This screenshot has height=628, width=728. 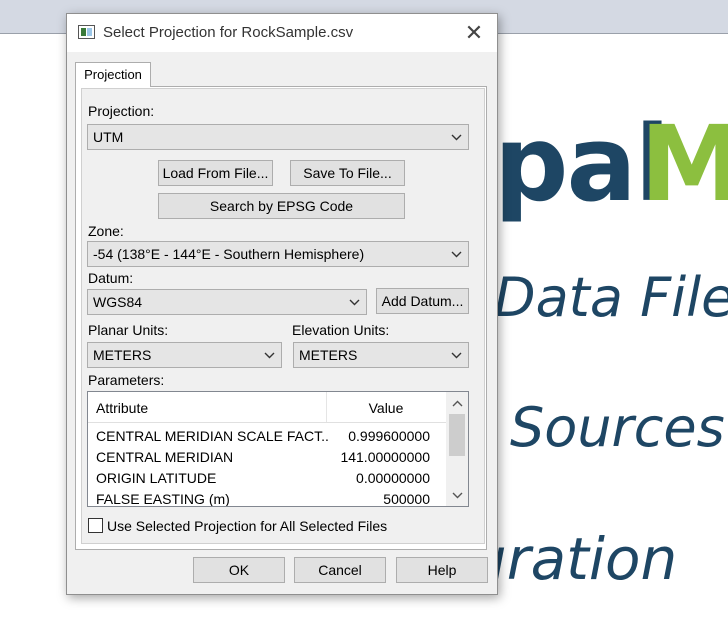 I want to click on projection-select: UTM, so click(x=278, y=137).